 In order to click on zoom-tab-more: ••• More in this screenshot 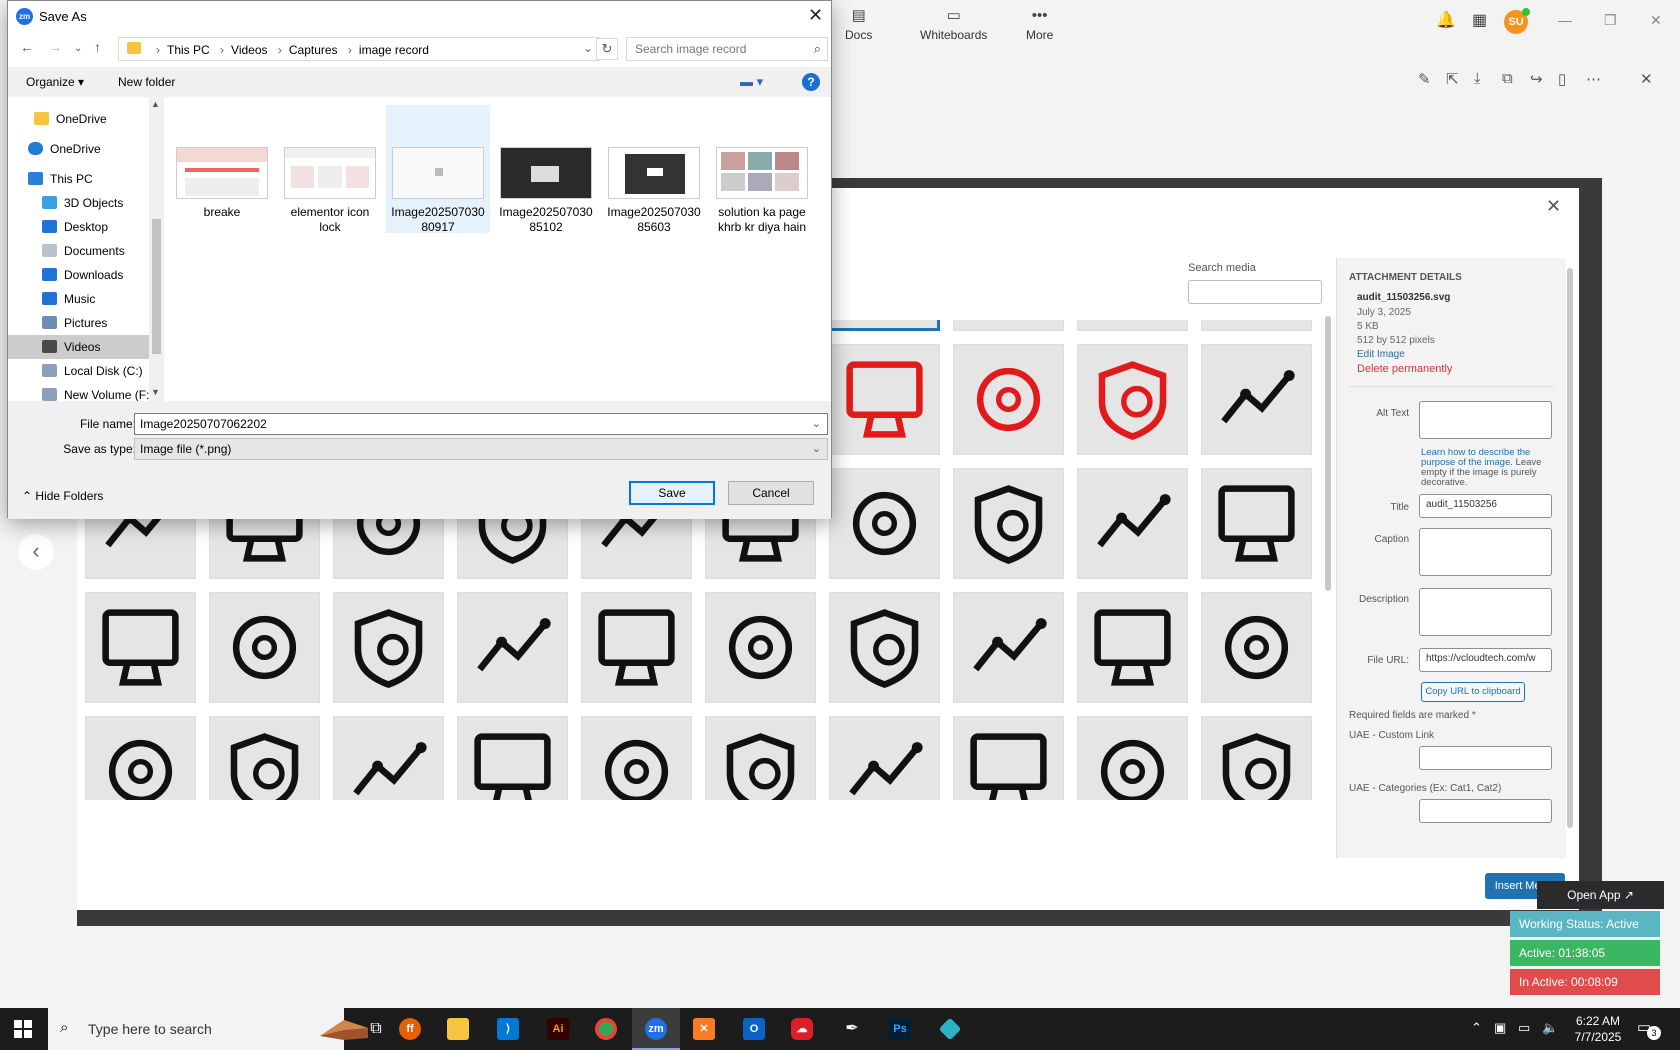, I will do `click(1039, 25)`.